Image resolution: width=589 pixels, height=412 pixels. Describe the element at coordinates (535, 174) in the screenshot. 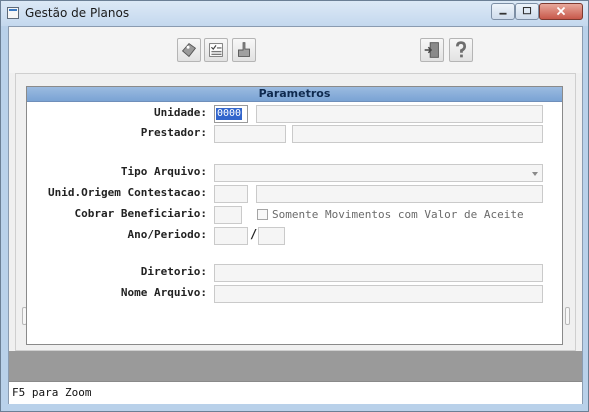

I see `chevron-down-icon` at that location.